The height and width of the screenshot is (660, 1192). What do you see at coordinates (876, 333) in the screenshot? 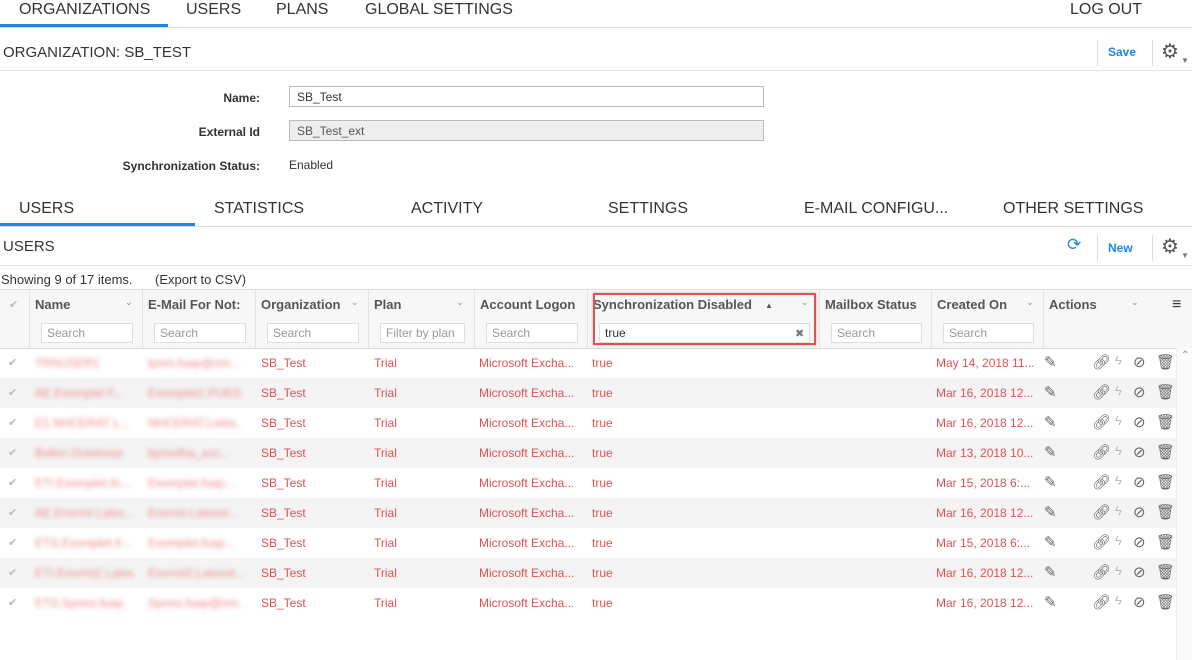
I see `mailbox-status-filter-input: Search` at bounding box center [876, 333].